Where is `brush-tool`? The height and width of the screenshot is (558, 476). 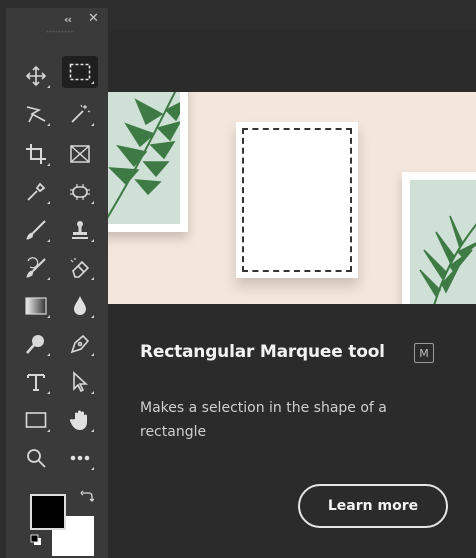
brush-tool is located at coordinates (36, 230).